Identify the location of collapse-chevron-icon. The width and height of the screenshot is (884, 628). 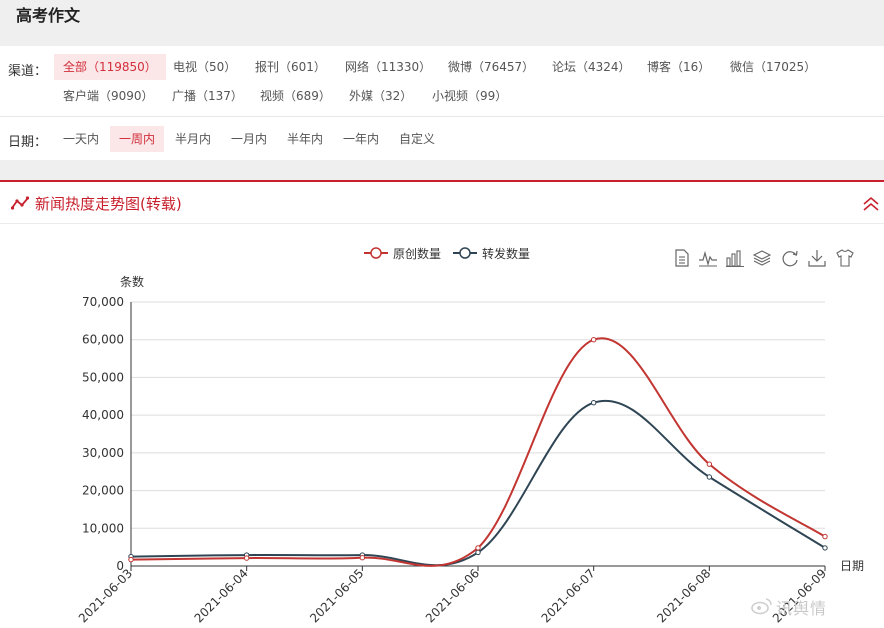
(871, 204).